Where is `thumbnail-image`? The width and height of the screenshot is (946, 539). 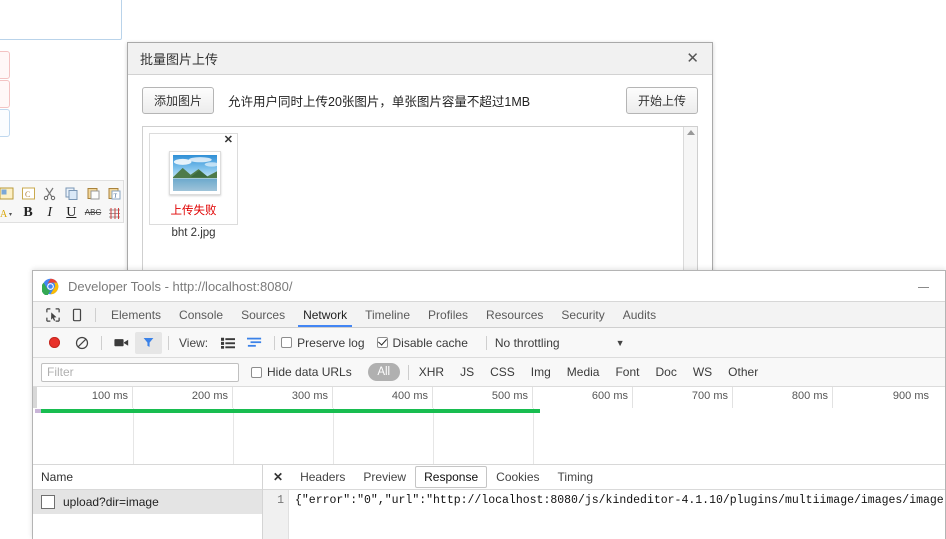 thumbnail-image is located at coordinates (195, 173).